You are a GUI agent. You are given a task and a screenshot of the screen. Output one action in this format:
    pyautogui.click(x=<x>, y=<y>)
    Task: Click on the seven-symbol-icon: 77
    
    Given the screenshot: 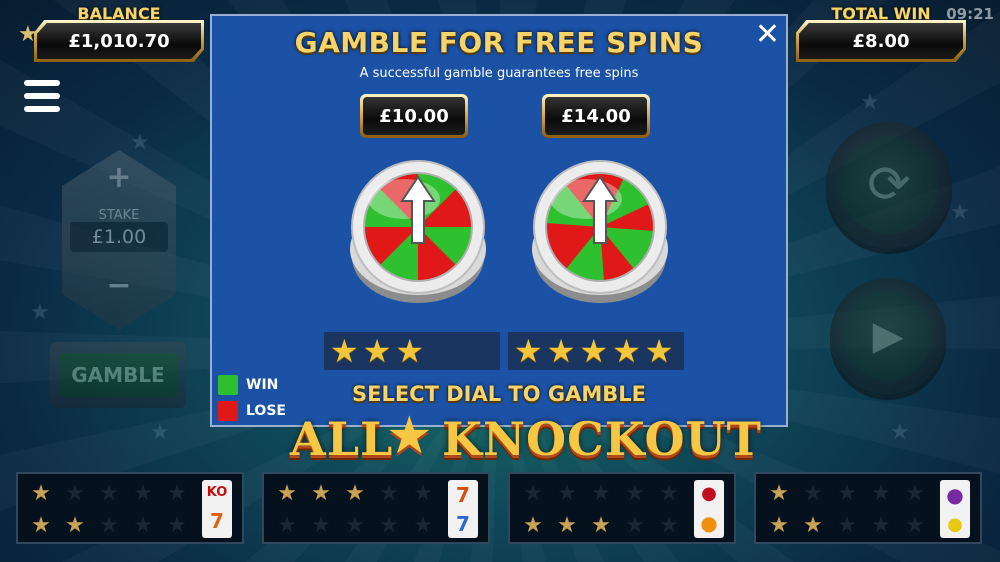 What is the action you would take?
    pyautogui.click(x=463, y=509)
    